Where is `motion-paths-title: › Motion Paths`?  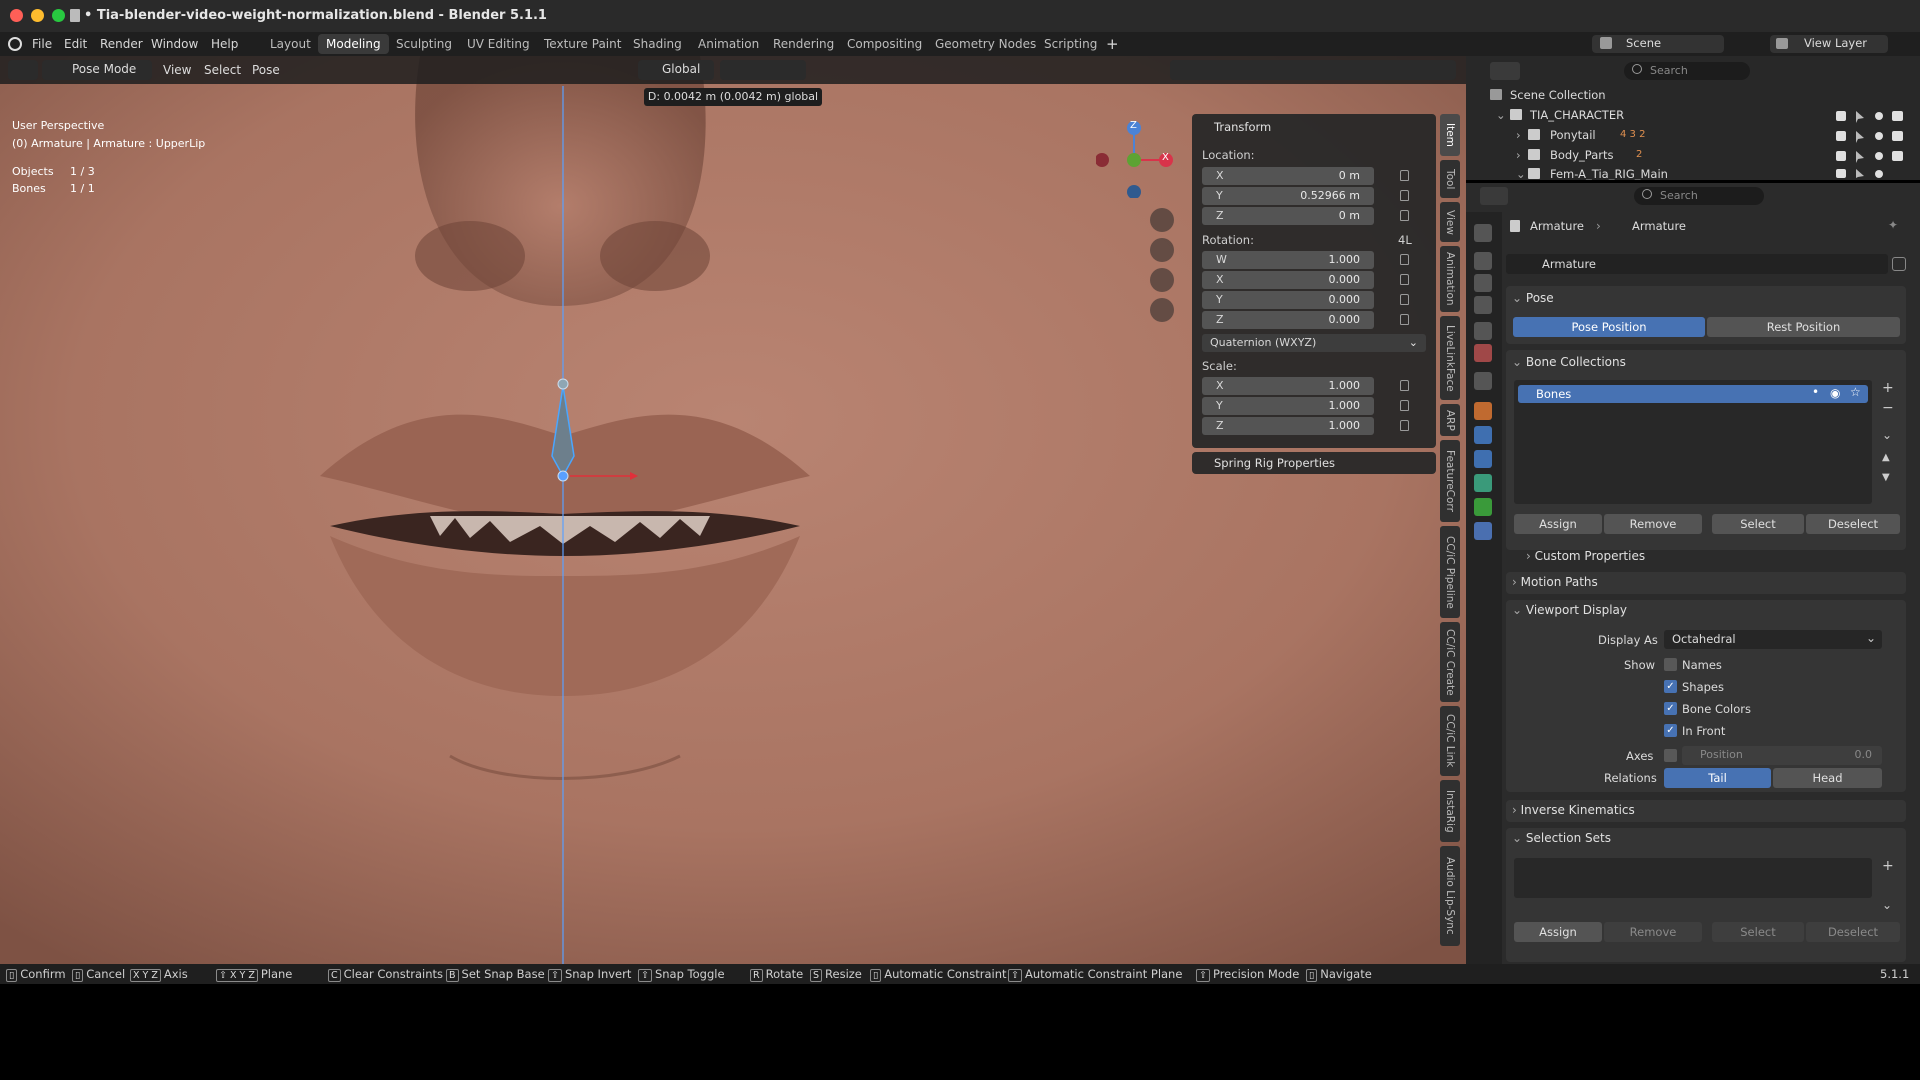 motion-paths-title: › Motion Paths is located at coordinates (1555, 582).